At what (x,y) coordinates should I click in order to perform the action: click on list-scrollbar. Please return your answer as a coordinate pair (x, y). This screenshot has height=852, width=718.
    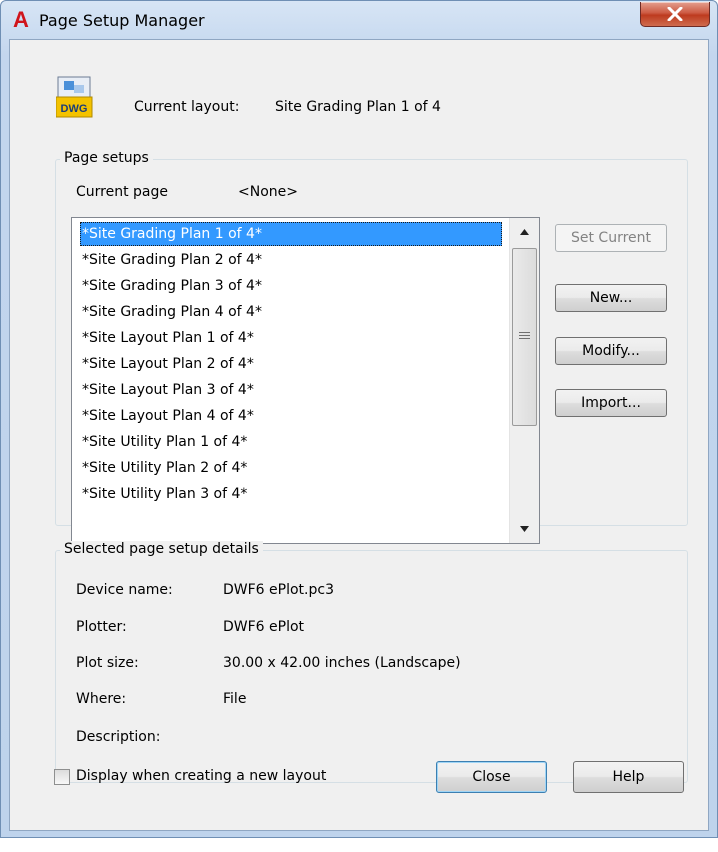
    Looking at the image, I should click on (524, 380).